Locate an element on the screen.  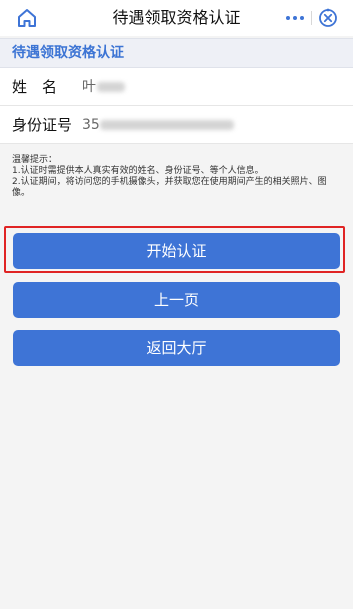
tips-line-2: 2.认证期间，将访问您的手机摄像头，并获取您在使用期间产生的相关照片、图像。 is located at coordinates (169, 187).